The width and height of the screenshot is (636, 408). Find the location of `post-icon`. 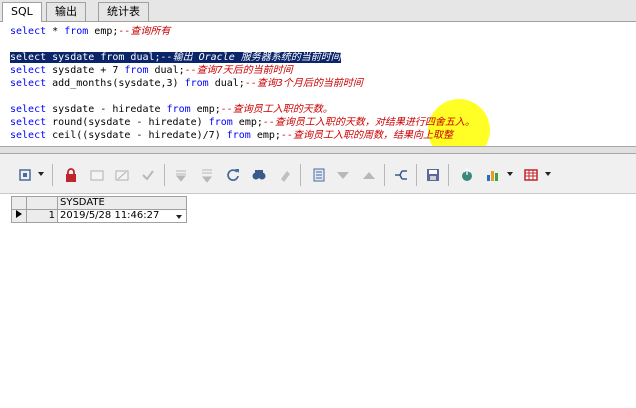

post-icon is located at coordinates (148, 175).